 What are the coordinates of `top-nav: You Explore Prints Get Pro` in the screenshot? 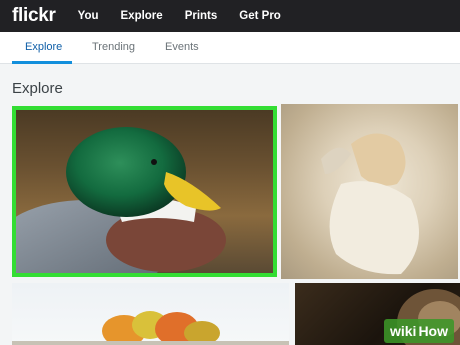 It's located at (190, 16).